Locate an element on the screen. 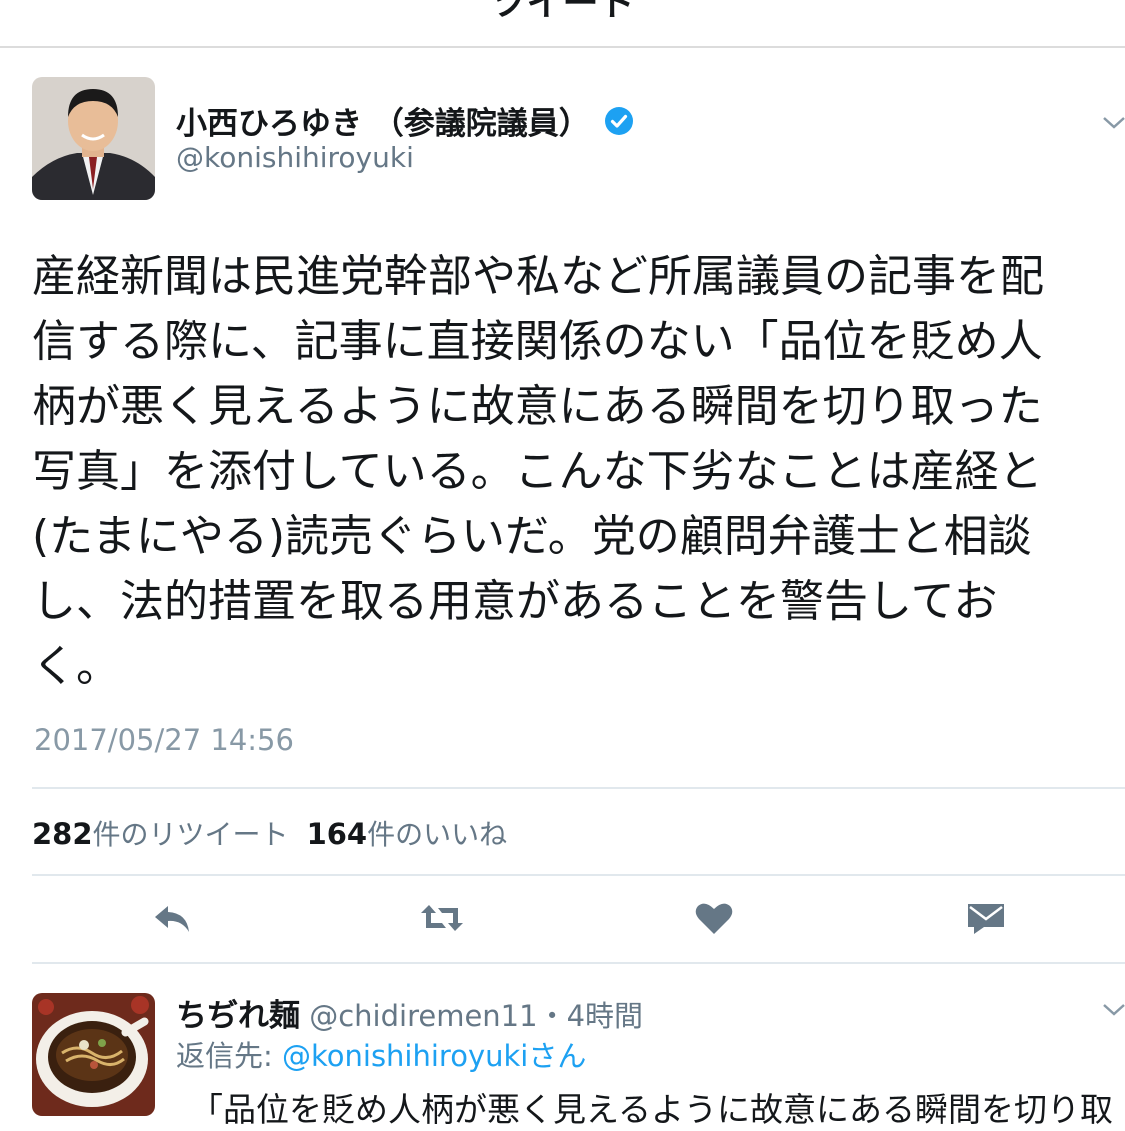 This screenshot has width=1125, height=1131. like-stat: 164件のいいね is located at coordinates (407, 834).